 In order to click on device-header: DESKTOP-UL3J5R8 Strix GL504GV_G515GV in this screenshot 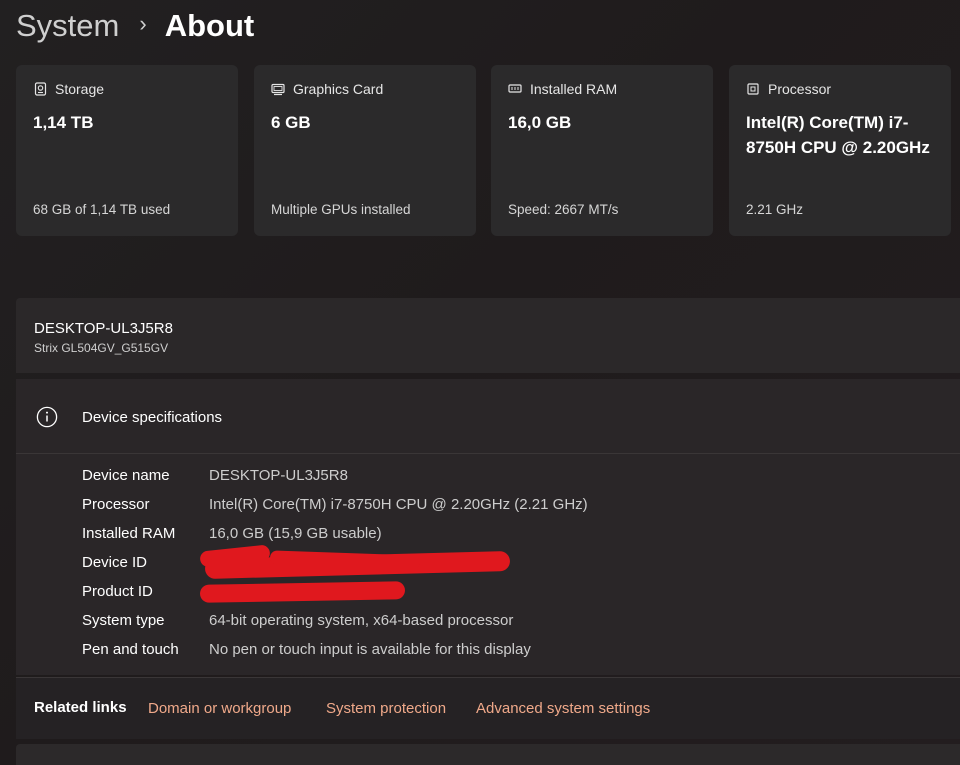, I will do `click(488, 335)`.